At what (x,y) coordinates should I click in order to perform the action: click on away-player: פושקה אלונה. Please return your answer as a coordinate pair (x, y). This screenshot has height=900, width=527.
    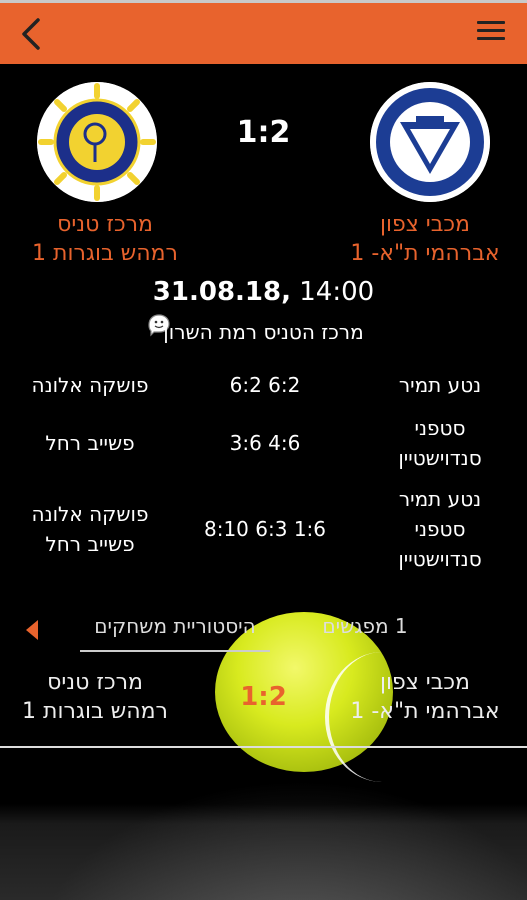
    Looking at the image, I should click on (90, 385).